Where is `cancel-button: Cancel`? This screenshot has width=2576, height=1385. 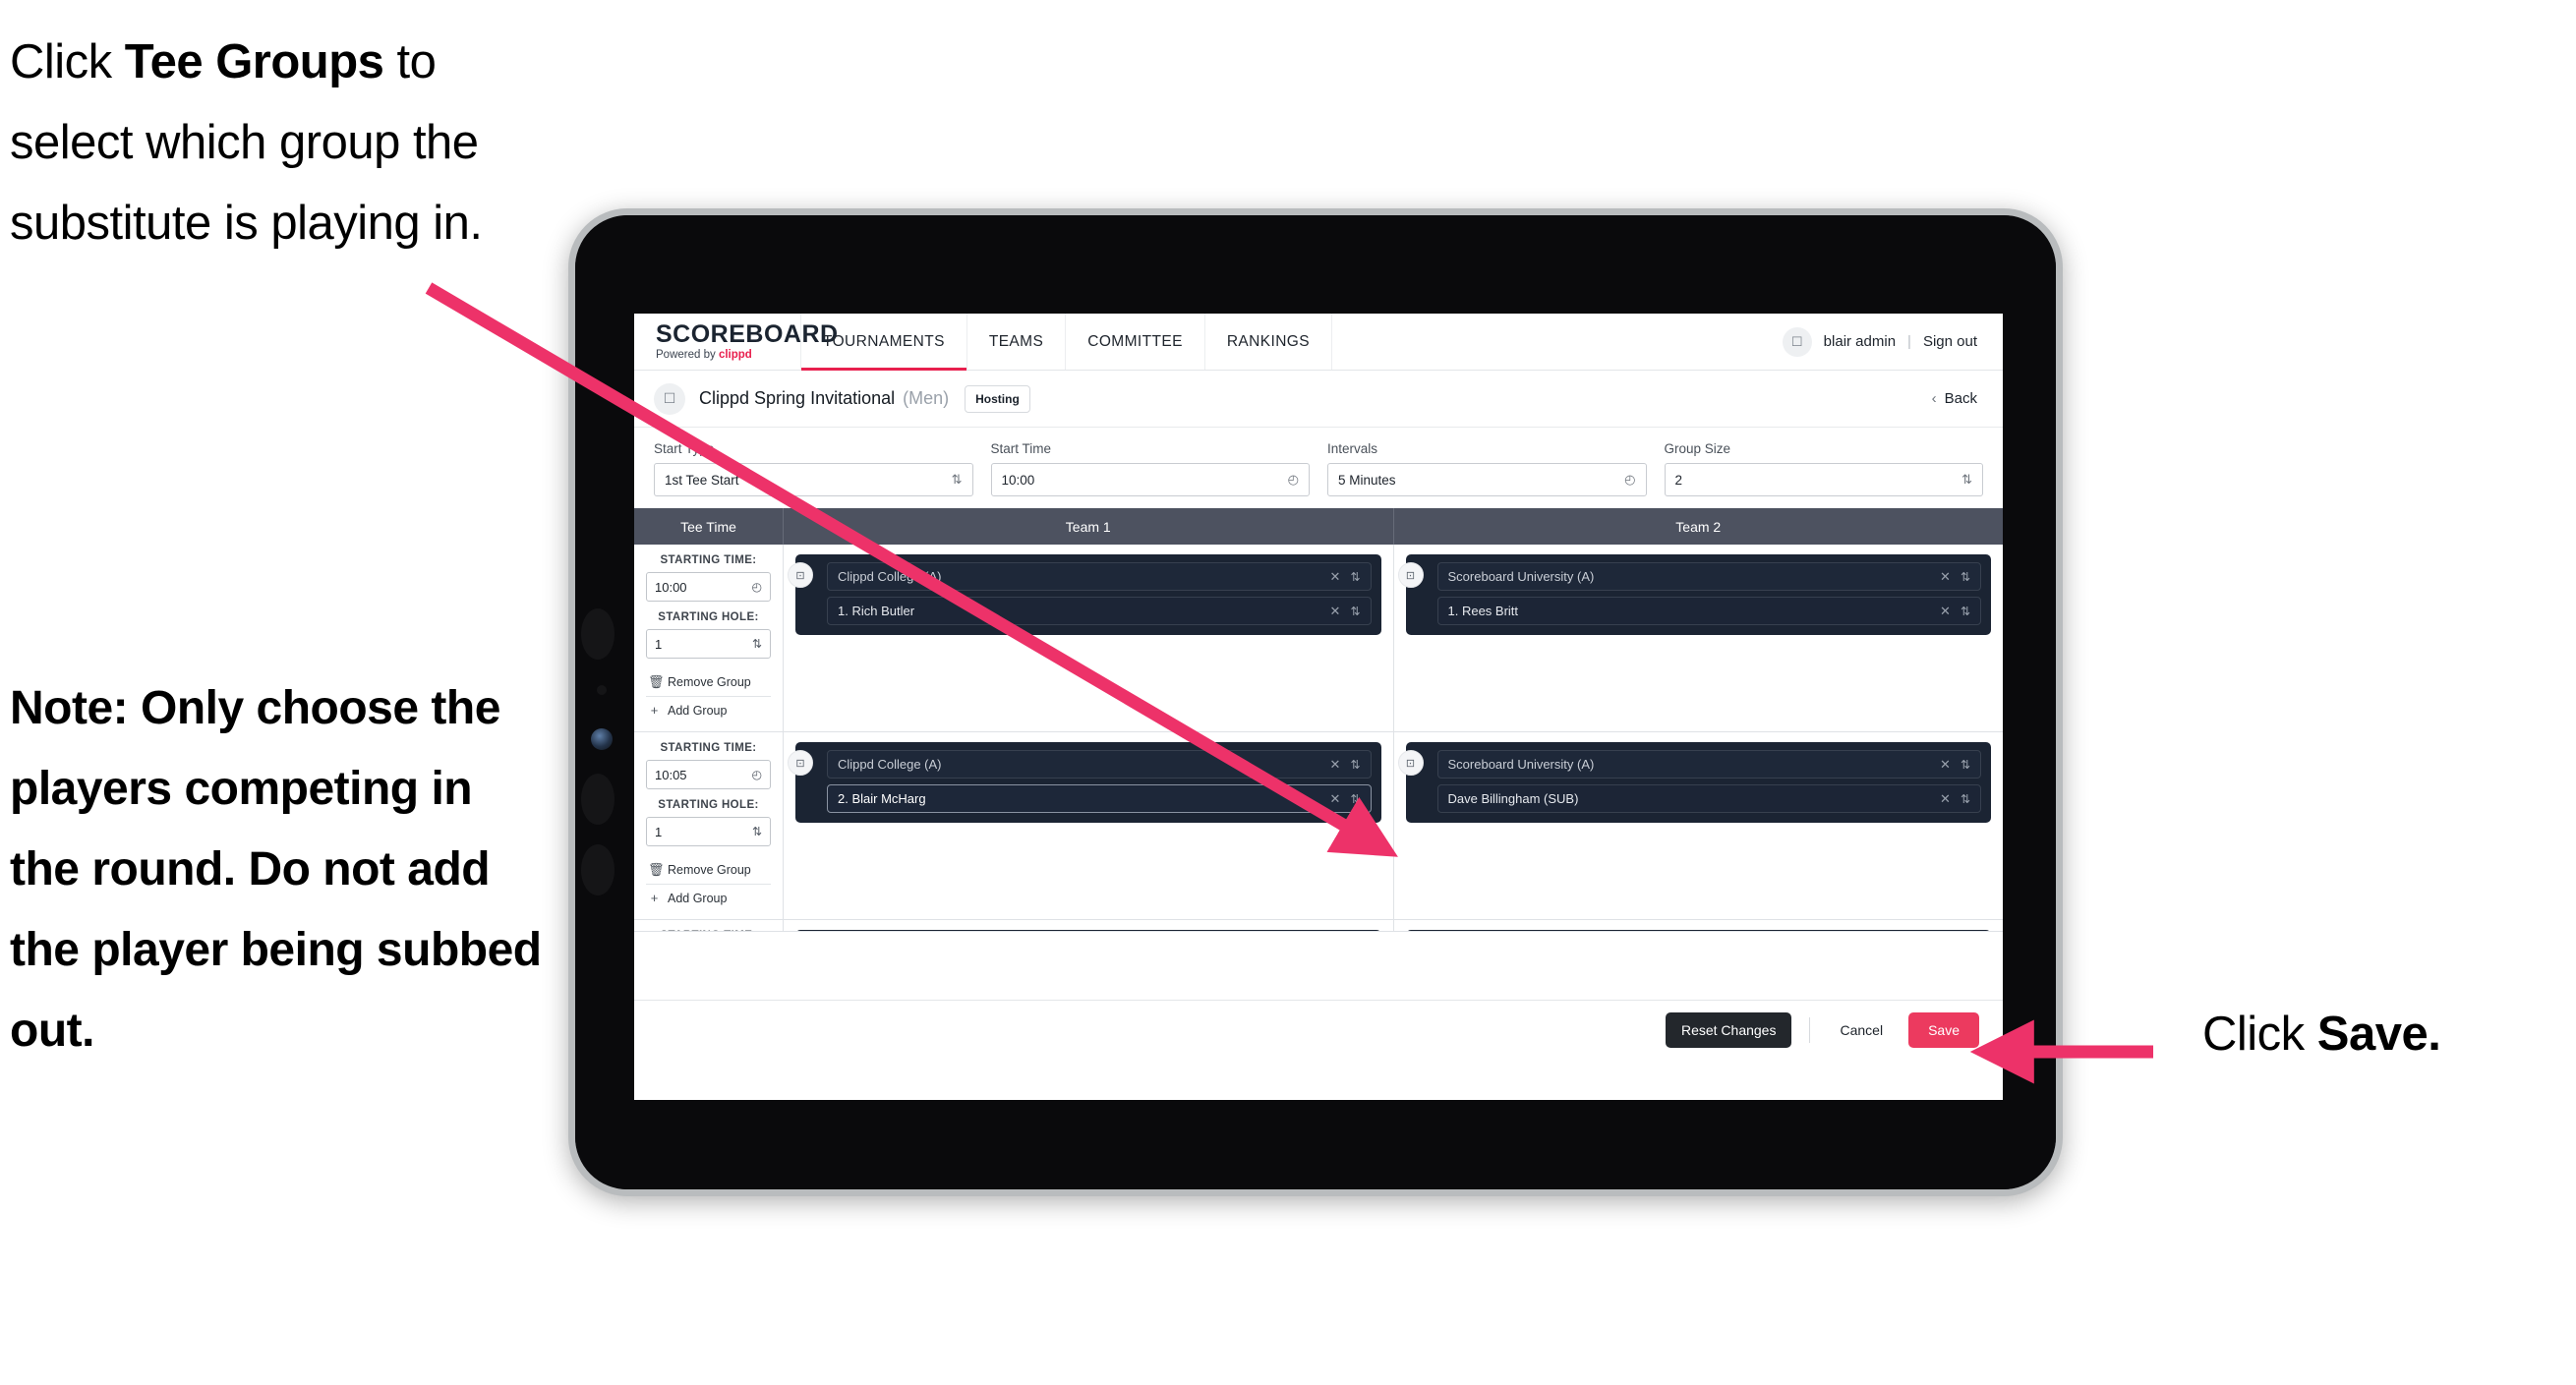 cancel-button: Cancel is located at coordinates (1861, 1030).